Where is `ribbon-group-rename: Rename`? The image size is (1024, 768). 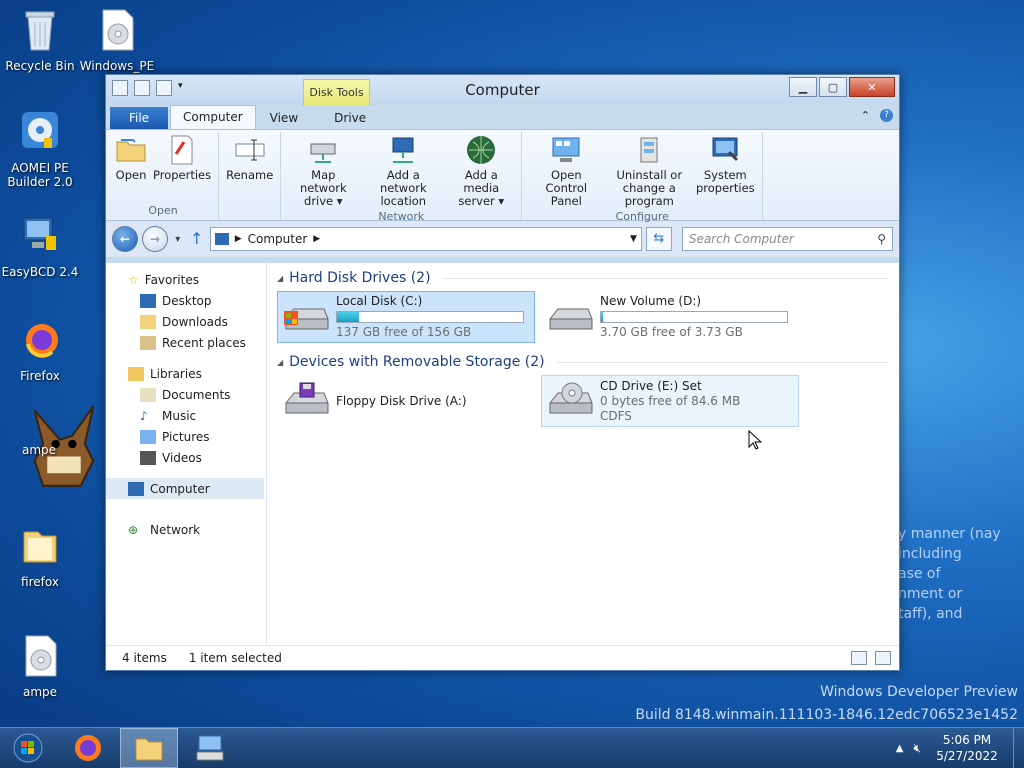
ribbon-group-rename: Rename is located at coordinates (250, 176).